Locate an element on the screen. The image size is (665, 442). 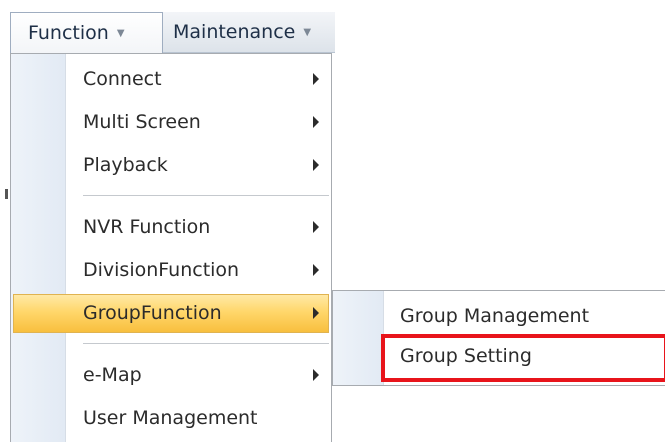
menu-item-group-management: Group Management is located at coordinates (499, 316).